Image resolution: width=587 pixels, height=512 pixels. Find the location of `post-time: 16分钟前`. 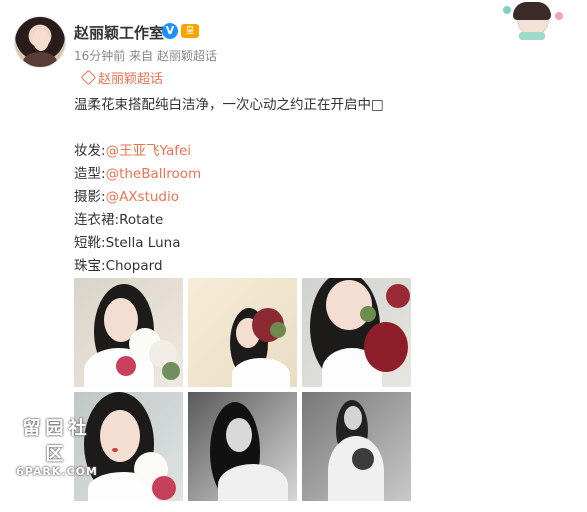

post-time: 16分钟前 is located at coordinates (99, 56).